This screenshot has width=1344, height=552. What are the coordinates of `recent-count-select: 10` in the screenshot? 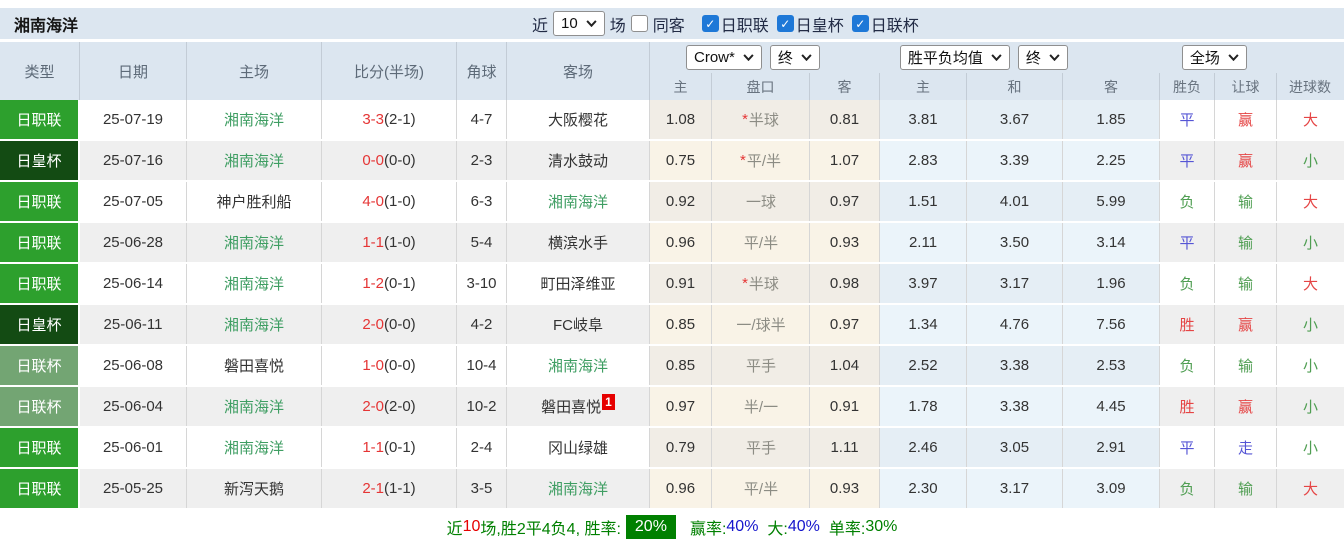 It's located at (579, 23).